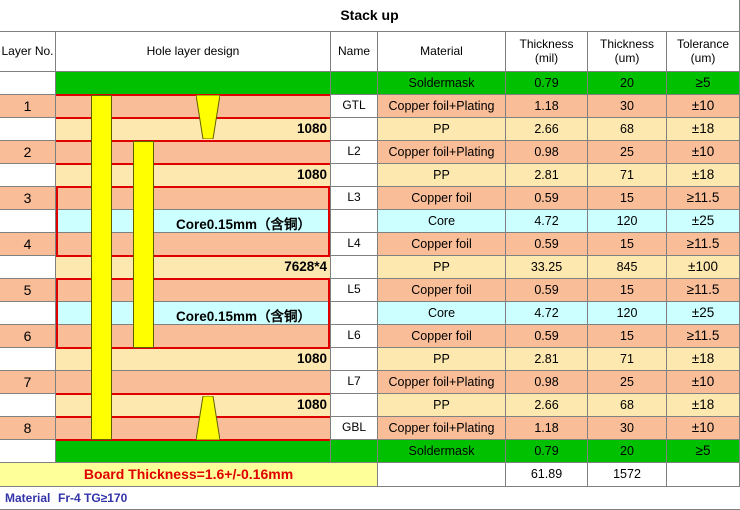 This screenshot has width=740, height=510. What do you see at coordinates (354, 428) in the screenshot?
I see `layer-name-cell: GBL` at bounding box center [354, 428].